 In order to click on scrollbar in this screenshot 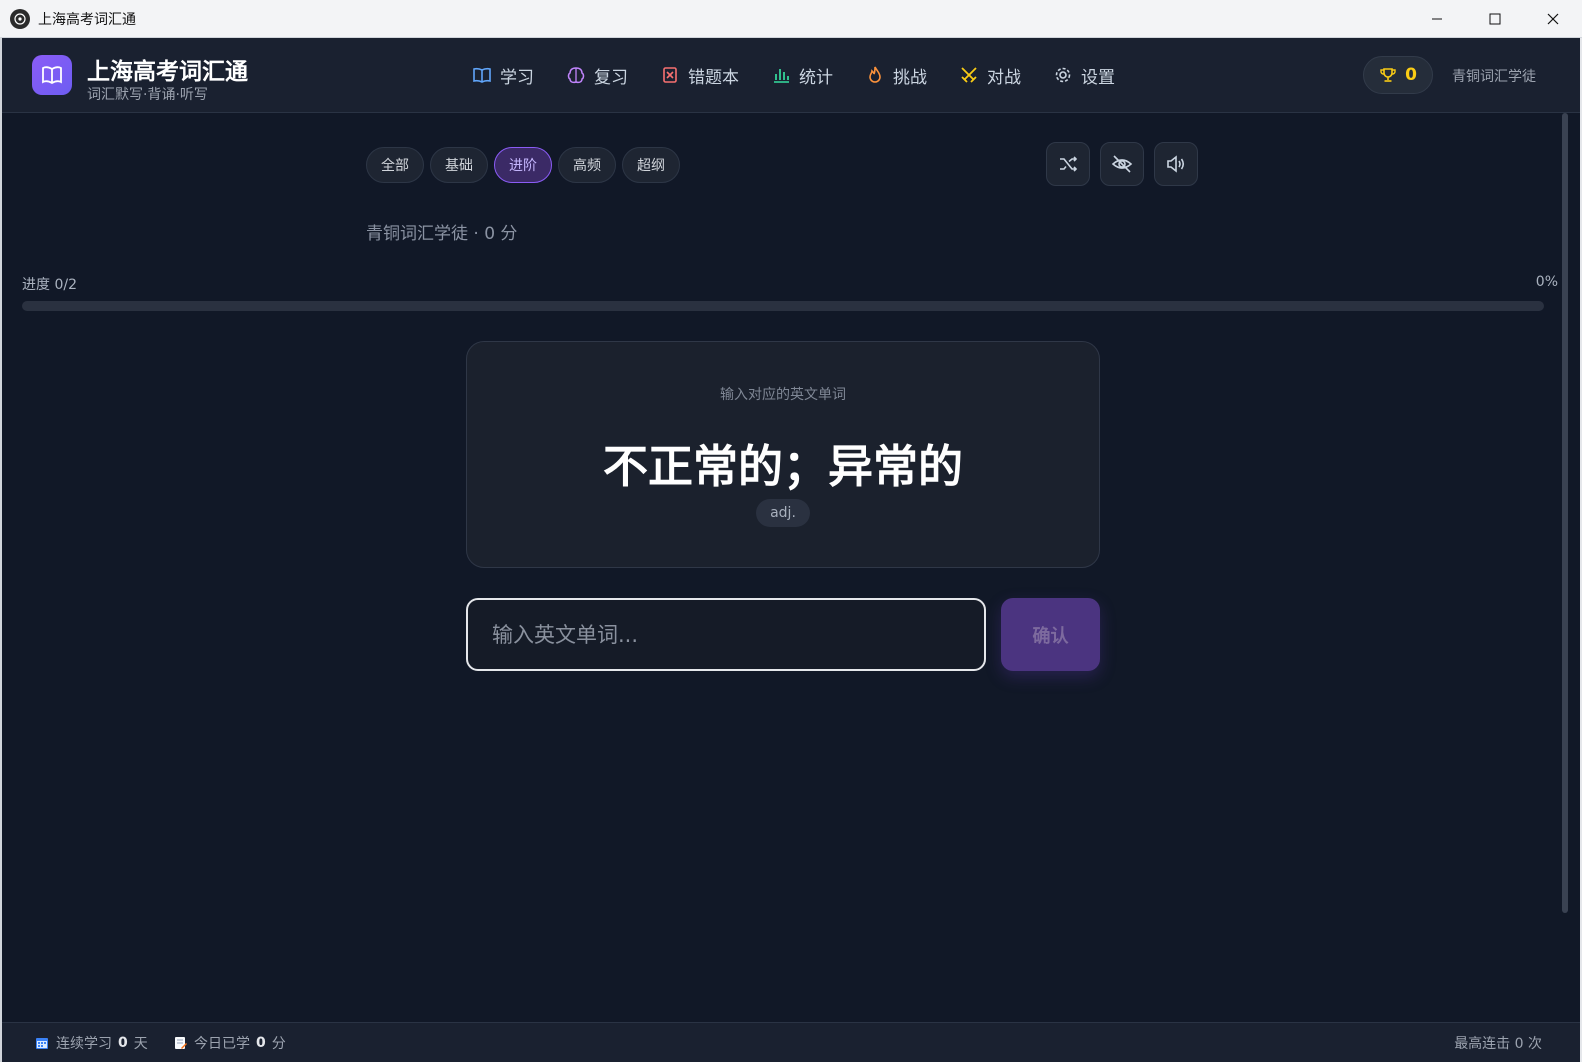, I will do `click(1565, 513)`.